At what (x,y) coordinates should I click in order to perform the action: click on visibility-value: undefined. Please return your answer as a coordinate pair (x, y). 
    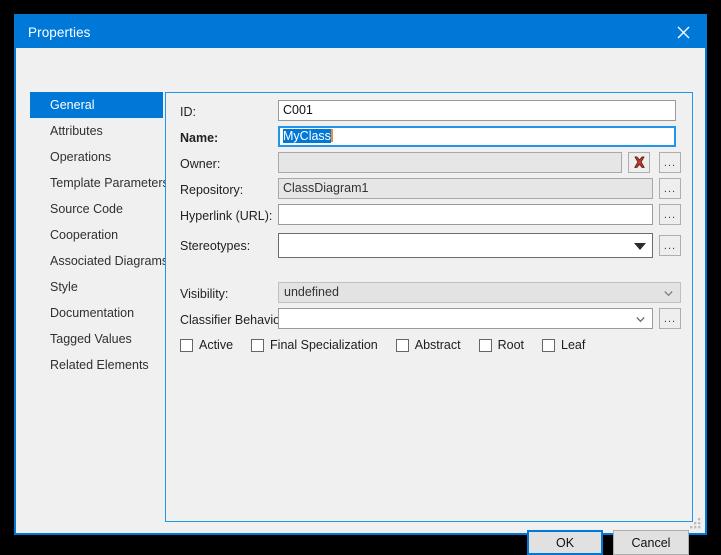
    Looking at the image, I should click on (311, 292).